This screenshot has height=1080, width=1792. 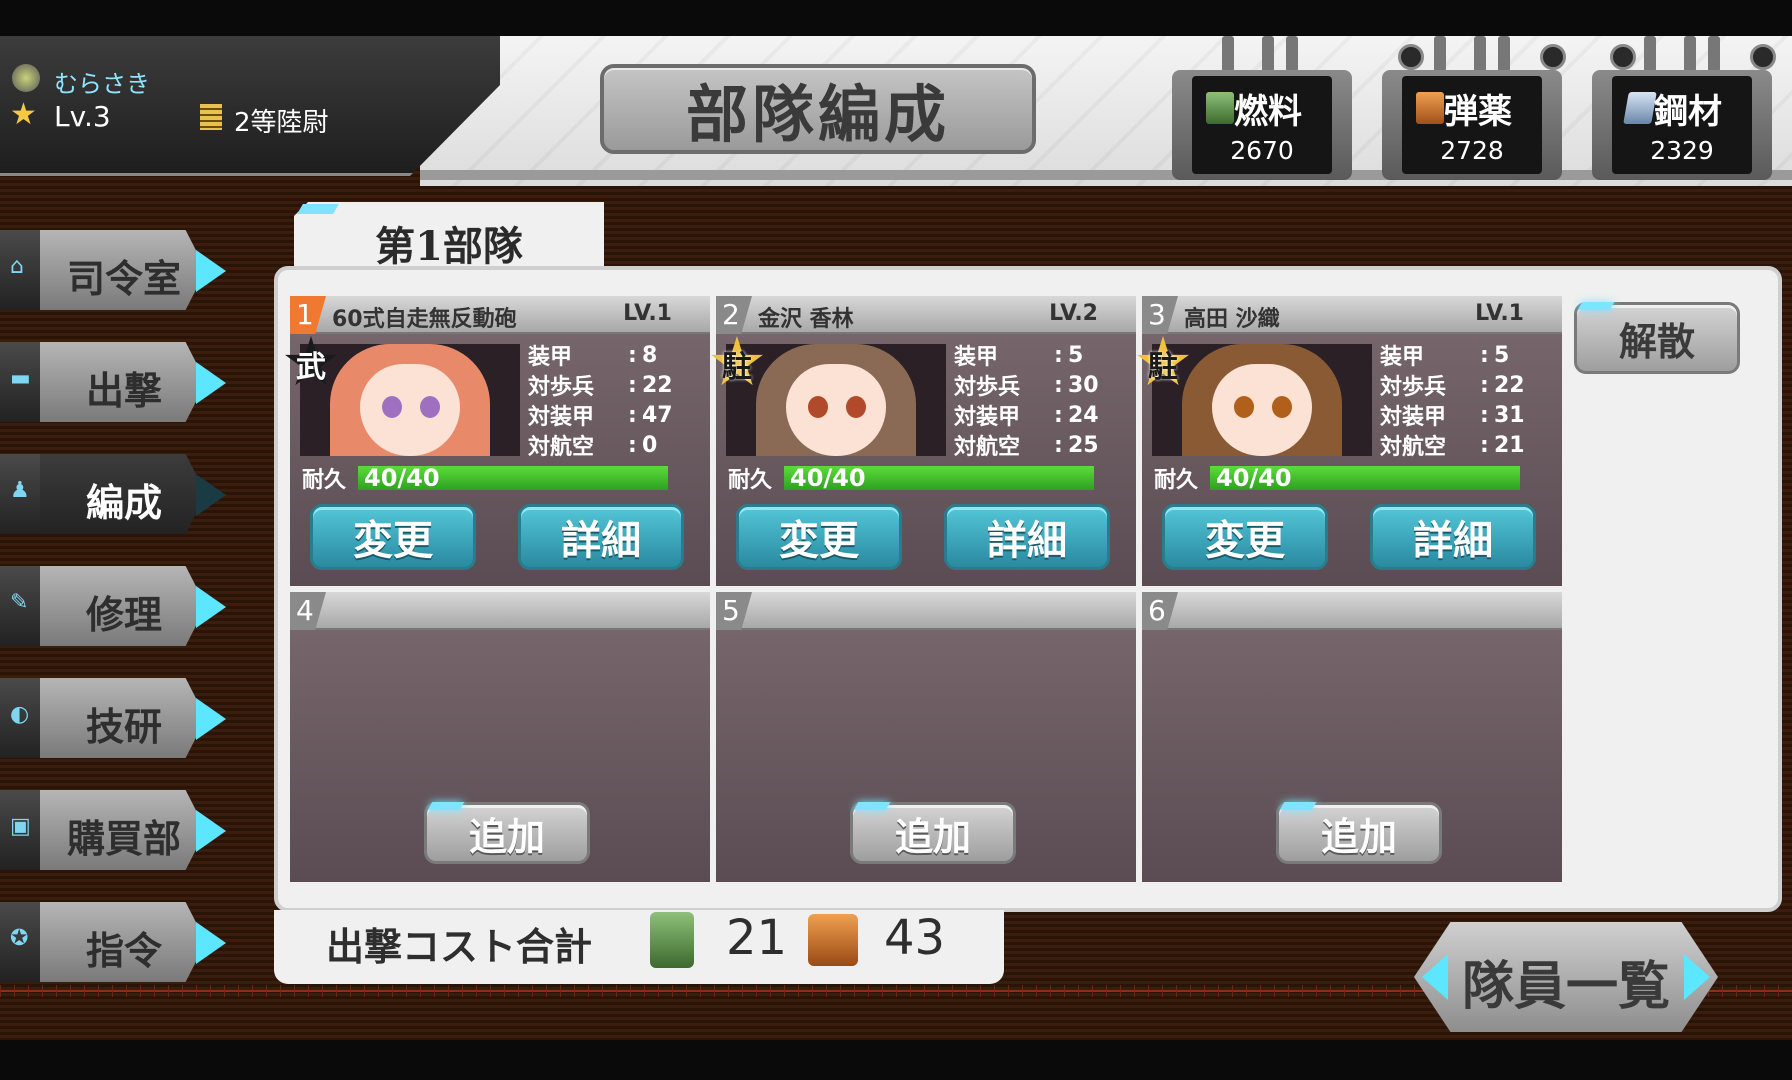 What do you see at coordinates (1509, 445) in the screenshot?
I see `stat-value: 21` at bounding box center [1509, 445].